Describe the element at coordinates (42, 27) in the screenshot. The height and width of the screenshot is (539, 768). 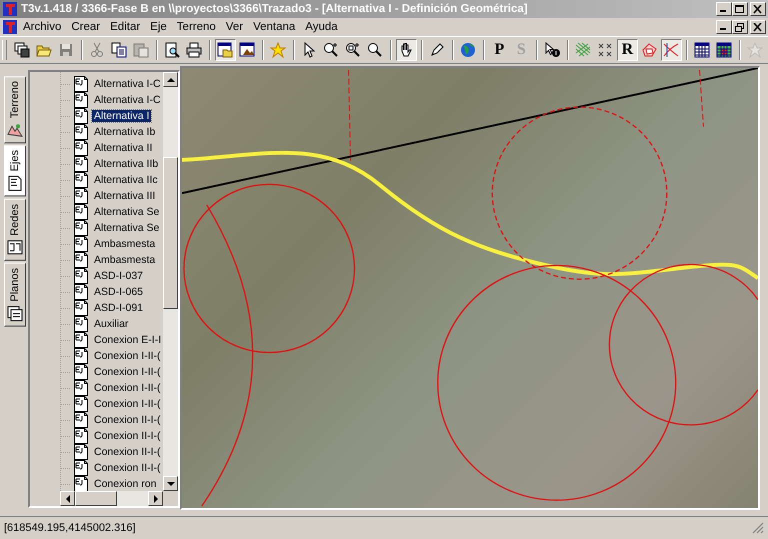
I see `menu-item: Archivo` at that location.